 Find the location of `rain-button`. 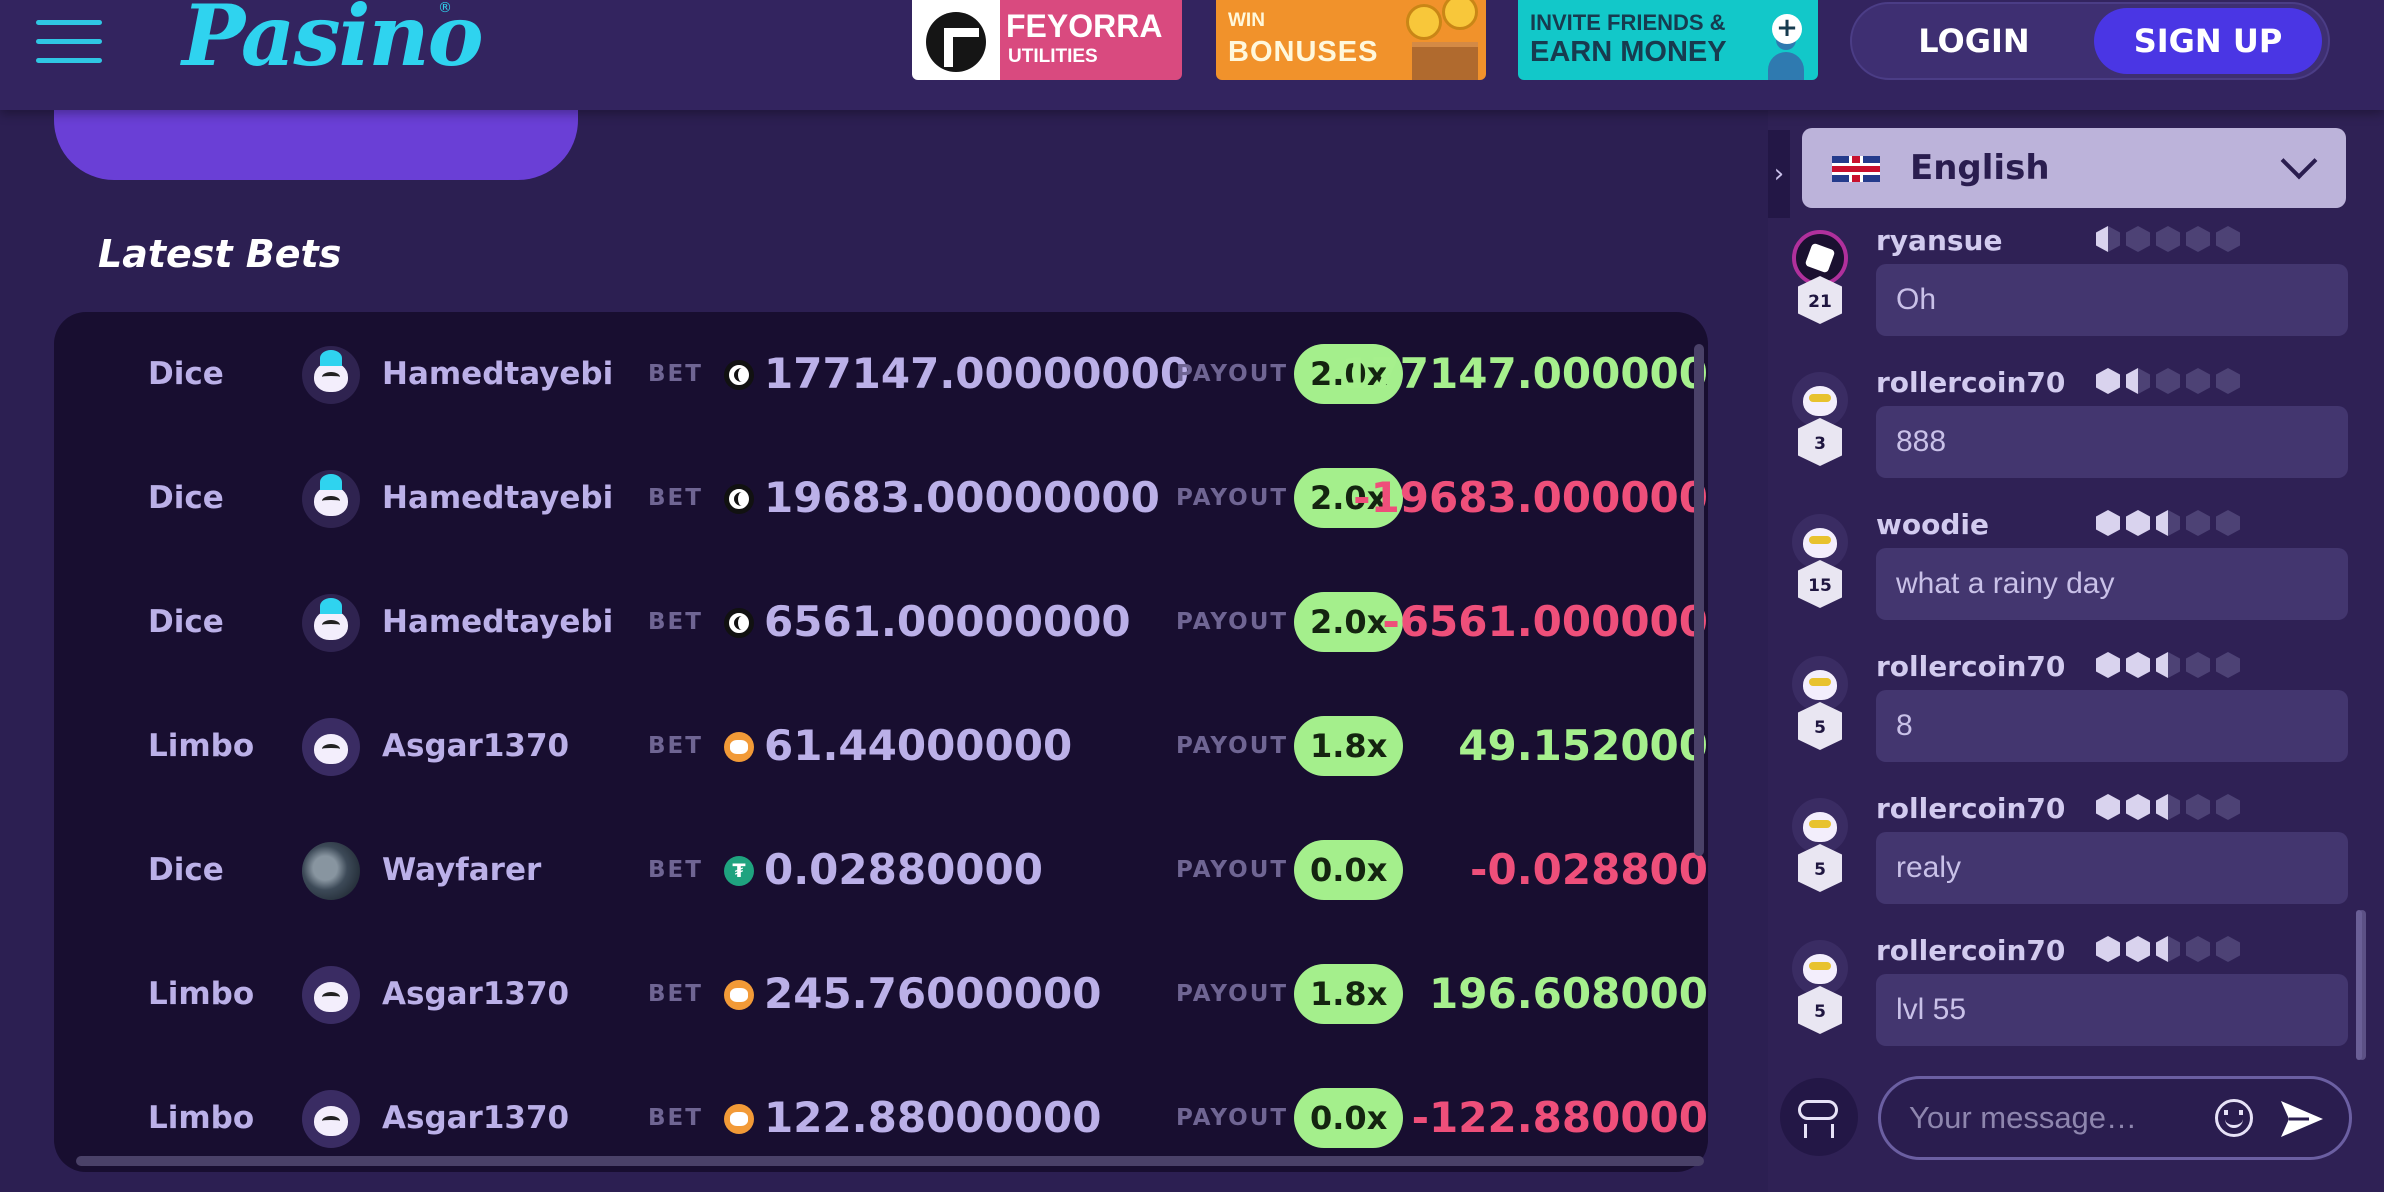

rain-button is located at coordinates (1819, 1117).